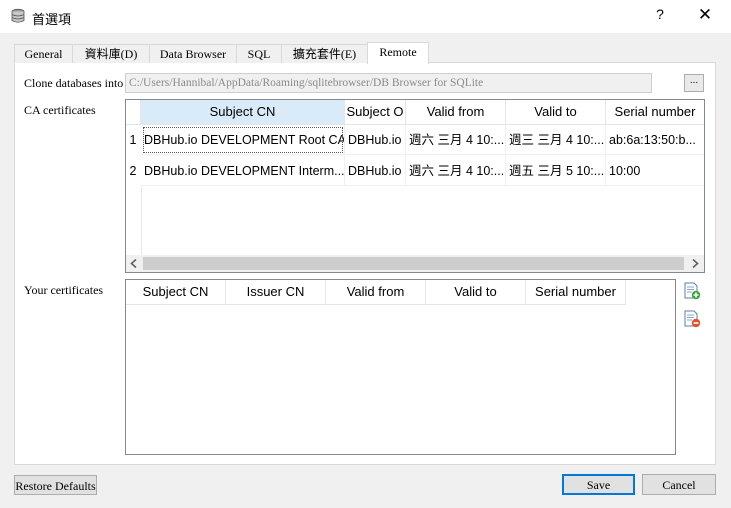 The height and width of the screenshot is (508, 731). Describe the element at coordinates (660, 16) in the screenshot. I see `help-button: ?` at that location.